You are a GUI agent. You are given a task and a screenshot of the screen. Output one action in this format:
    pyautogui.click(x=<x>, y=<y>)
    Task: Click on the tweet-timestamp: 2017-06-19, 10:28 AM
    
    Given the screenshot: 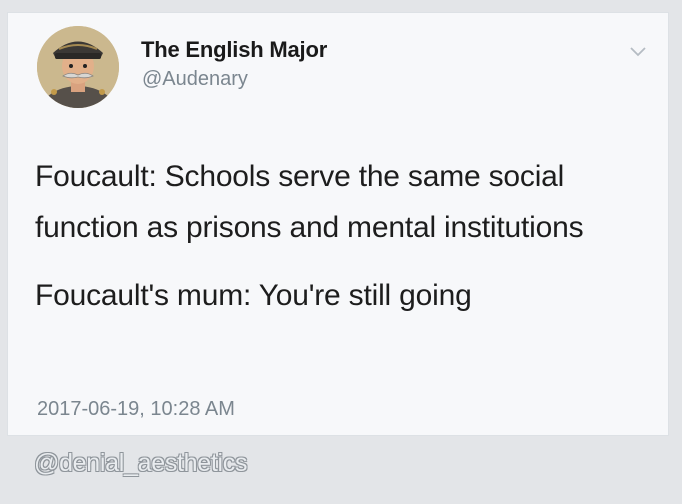 What is the action you would take?
    pyautogui.click(x=136, y=409)
    